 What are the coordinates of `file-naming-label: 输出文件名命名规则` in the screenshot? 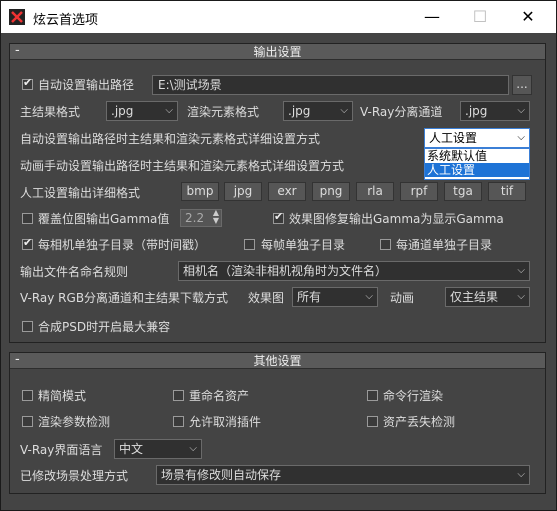 It's located at (74, 272).